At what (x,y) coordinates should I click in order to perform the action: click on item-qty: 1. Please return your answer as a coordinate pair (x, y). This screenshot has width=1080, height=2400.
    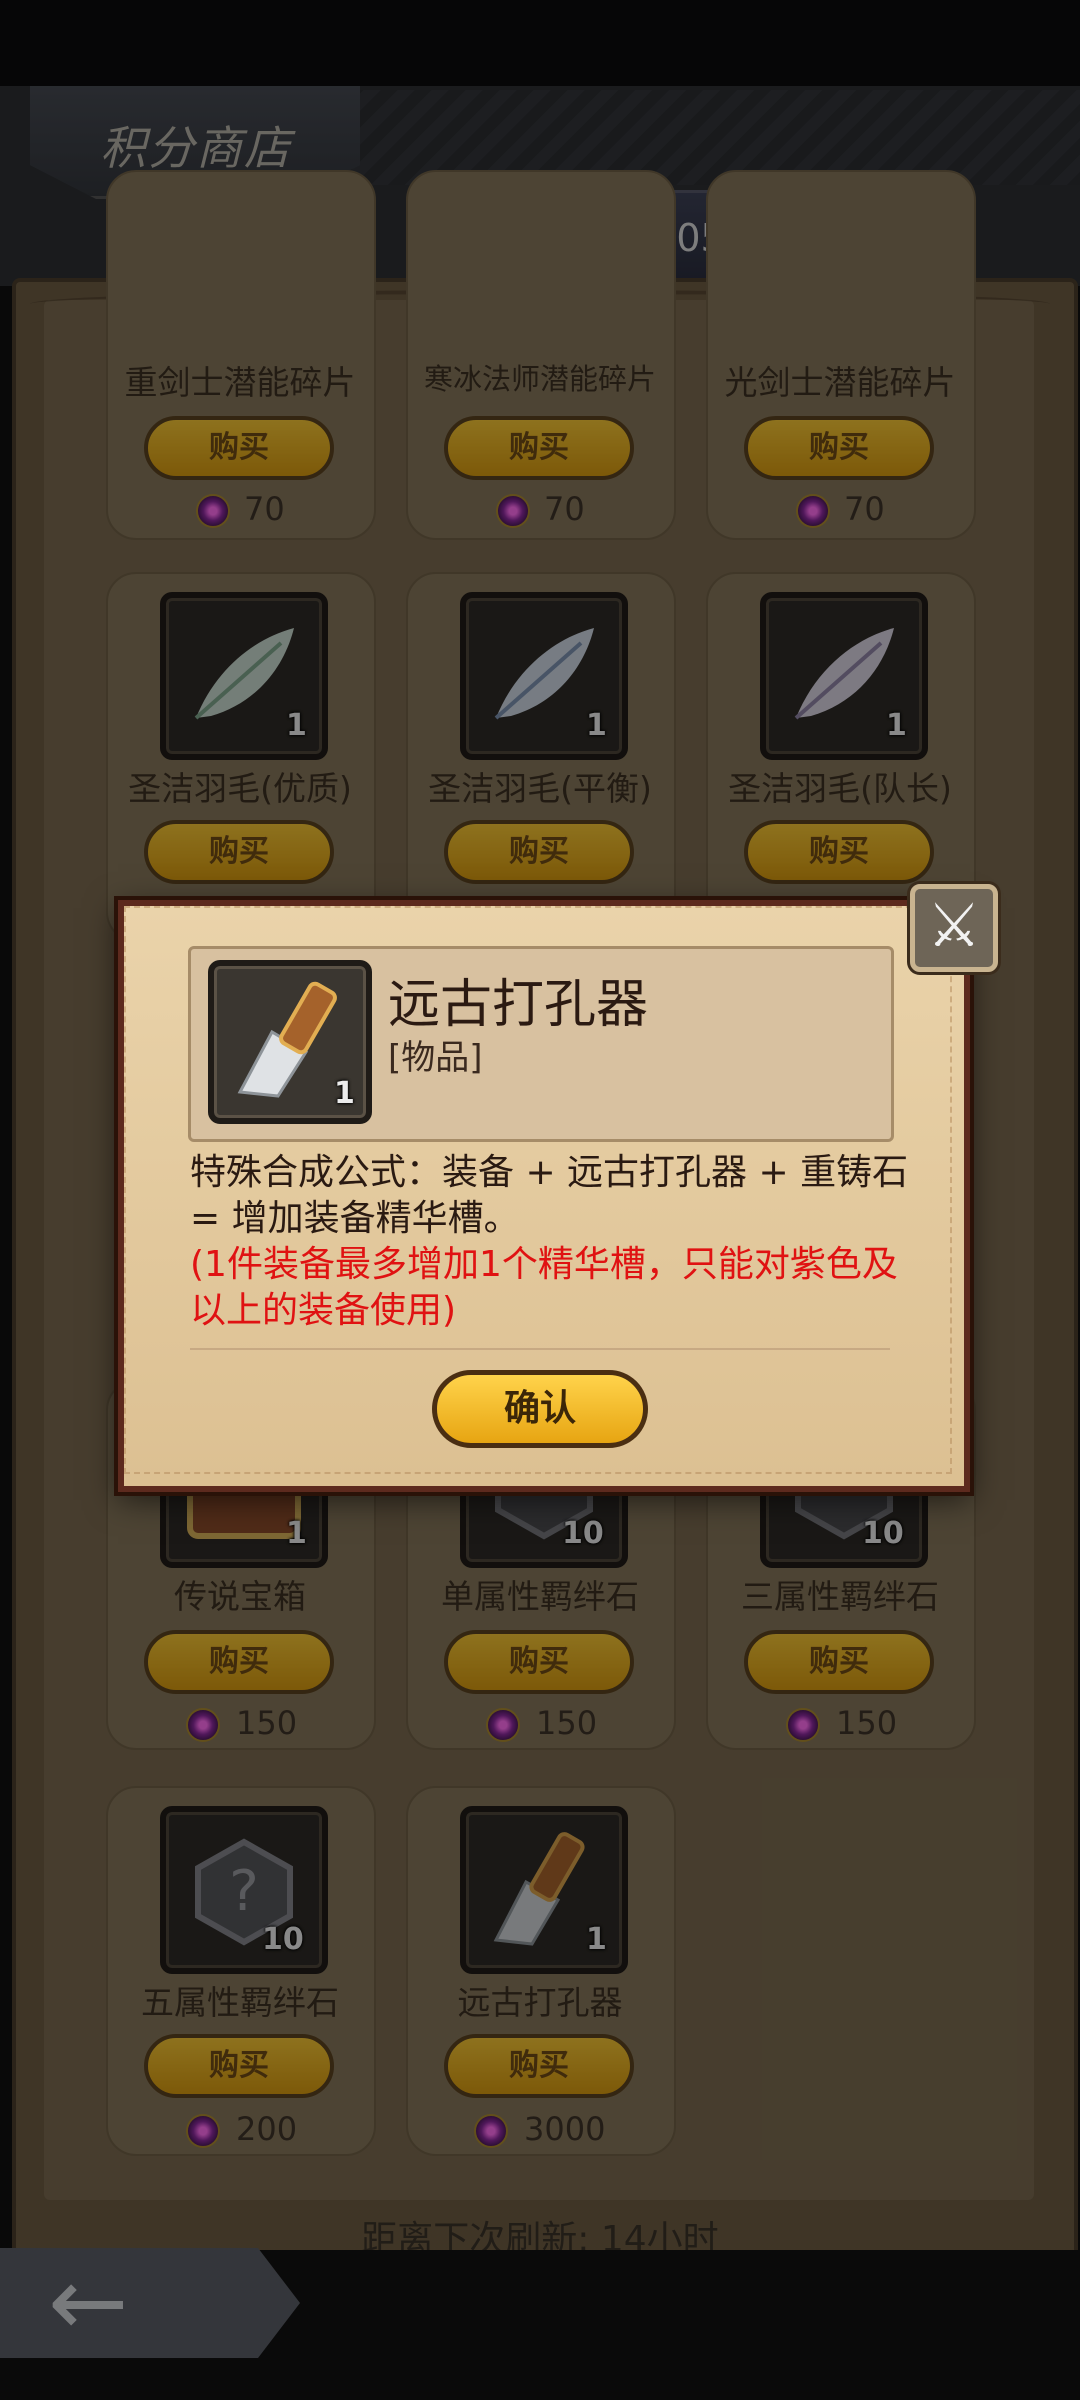
    Looking at the image, I should click on (344, 1093).